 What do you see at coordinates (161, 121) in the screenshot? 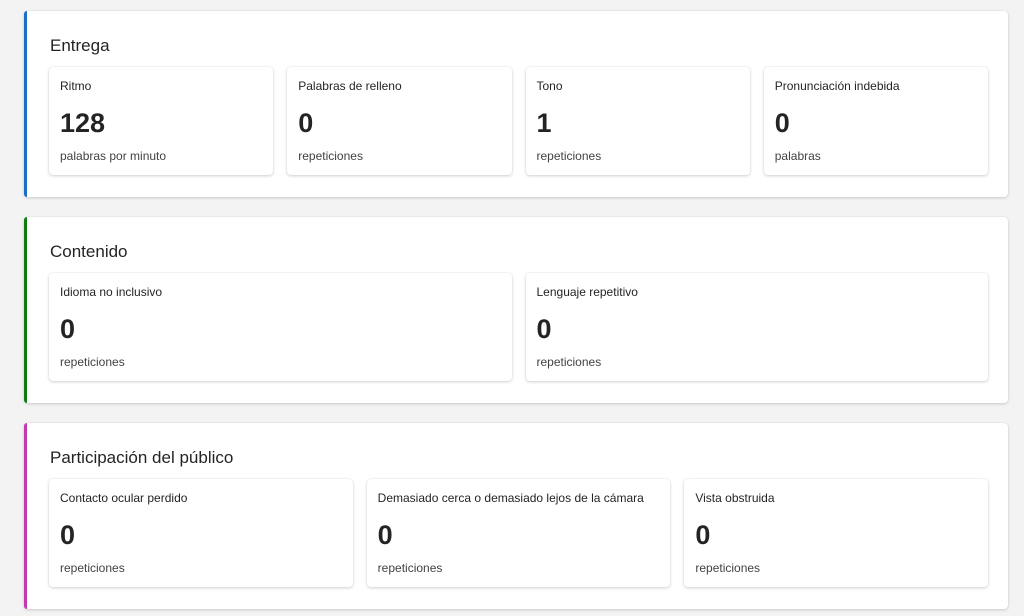
I see `metric-card-pace: Ritmo 128 palabras por minuto` at bounding box center [161, 121].